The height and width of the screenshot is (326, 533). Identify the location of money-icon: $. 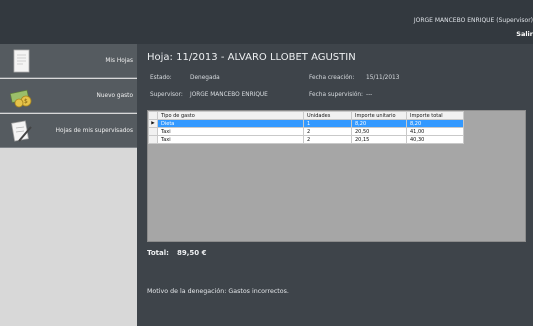
(21, 98).